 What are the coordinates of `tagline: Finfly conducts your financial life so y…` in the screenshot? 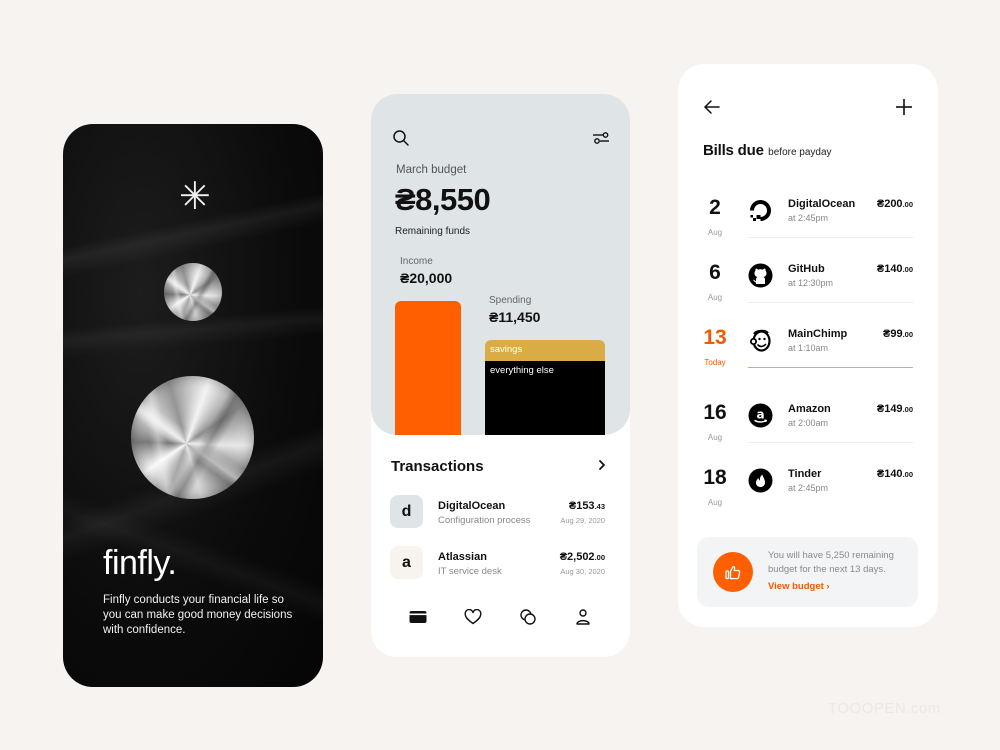 It's located at (198, 615).